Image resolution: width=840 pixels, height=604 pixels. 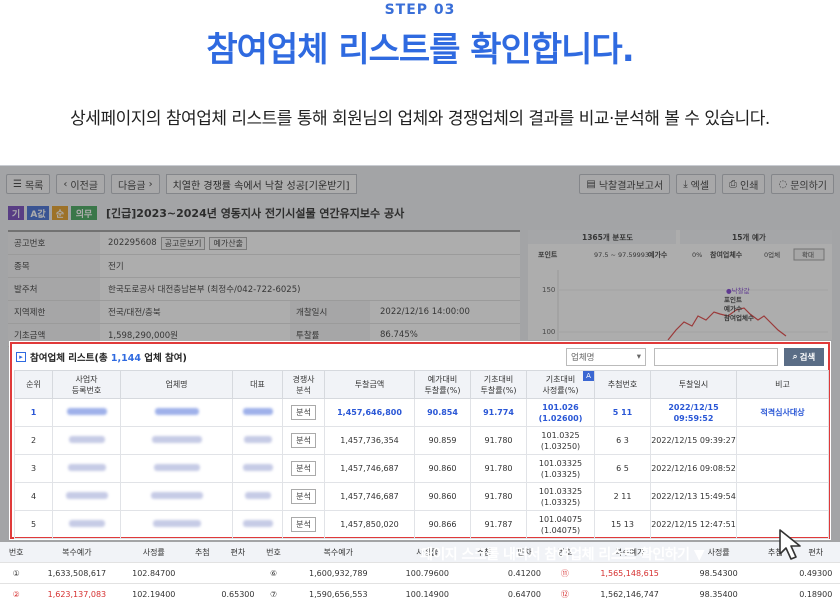 What do you see at coordinates (693, 407) in the screenshot?
I see `bid-date-value: 2022/12/15` at bounding box center [693, 407].